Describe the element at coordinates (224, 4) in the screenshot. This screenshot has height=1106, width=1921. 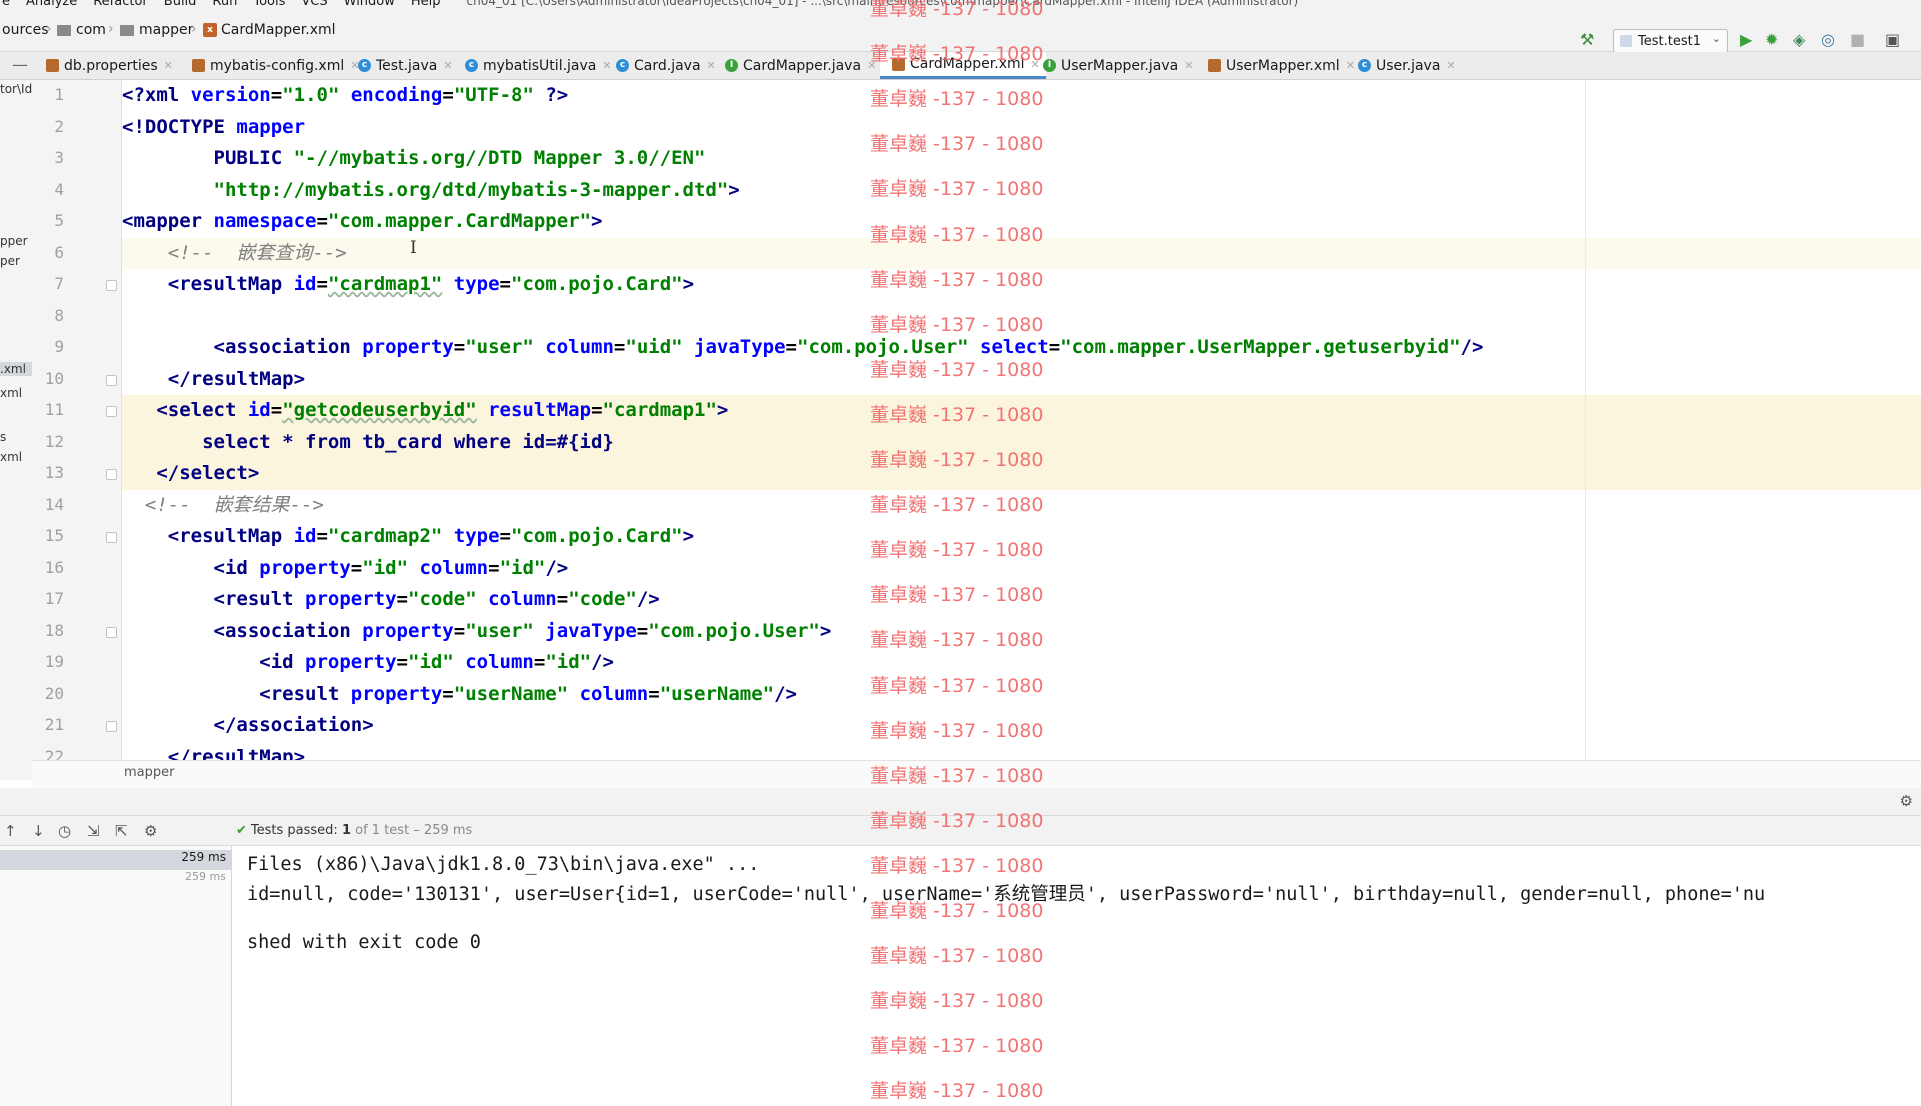
I see `menu-item: Run` at that location.